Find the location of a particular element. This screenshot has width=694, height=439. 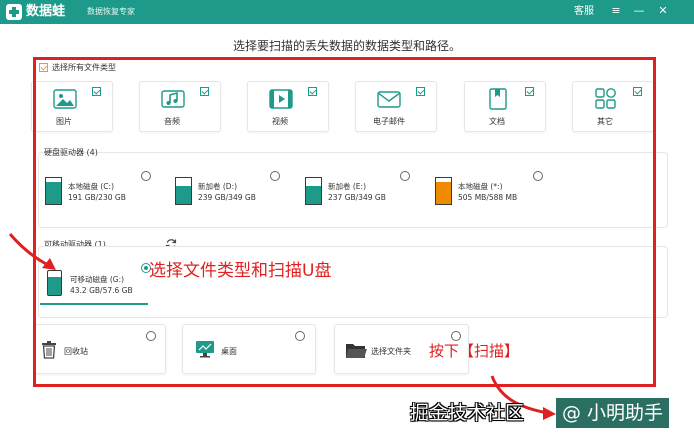

watermark-handle: @ 小明助手 is located at coordinates (613, 413).